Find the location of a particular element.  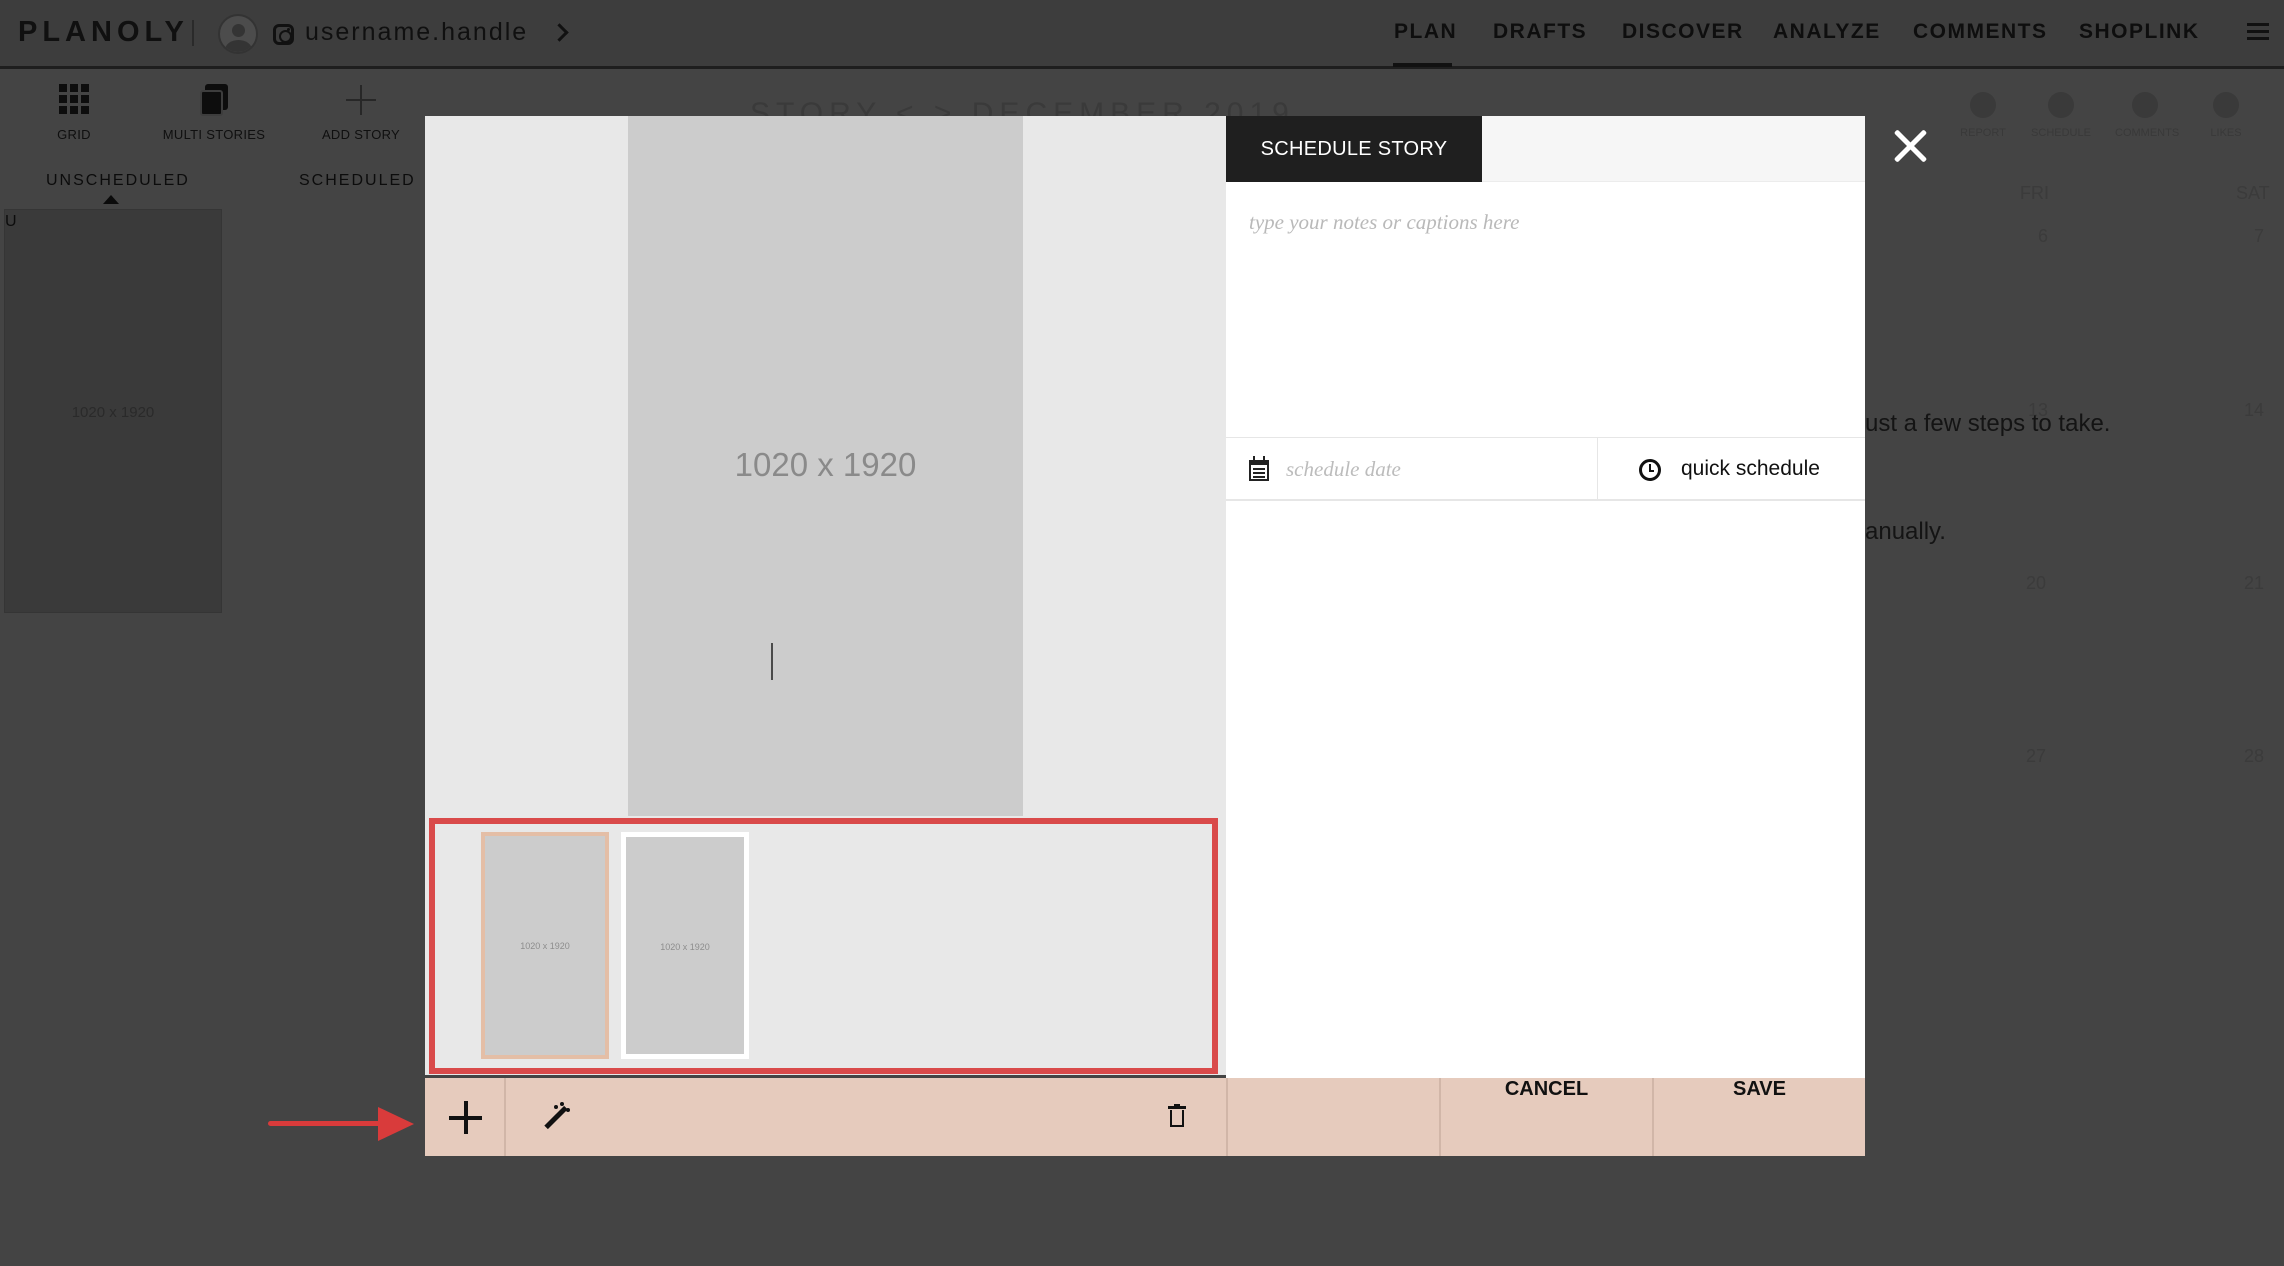

background-help-text-1: ust a few steps to take. is located at coordinates (1988, 423).